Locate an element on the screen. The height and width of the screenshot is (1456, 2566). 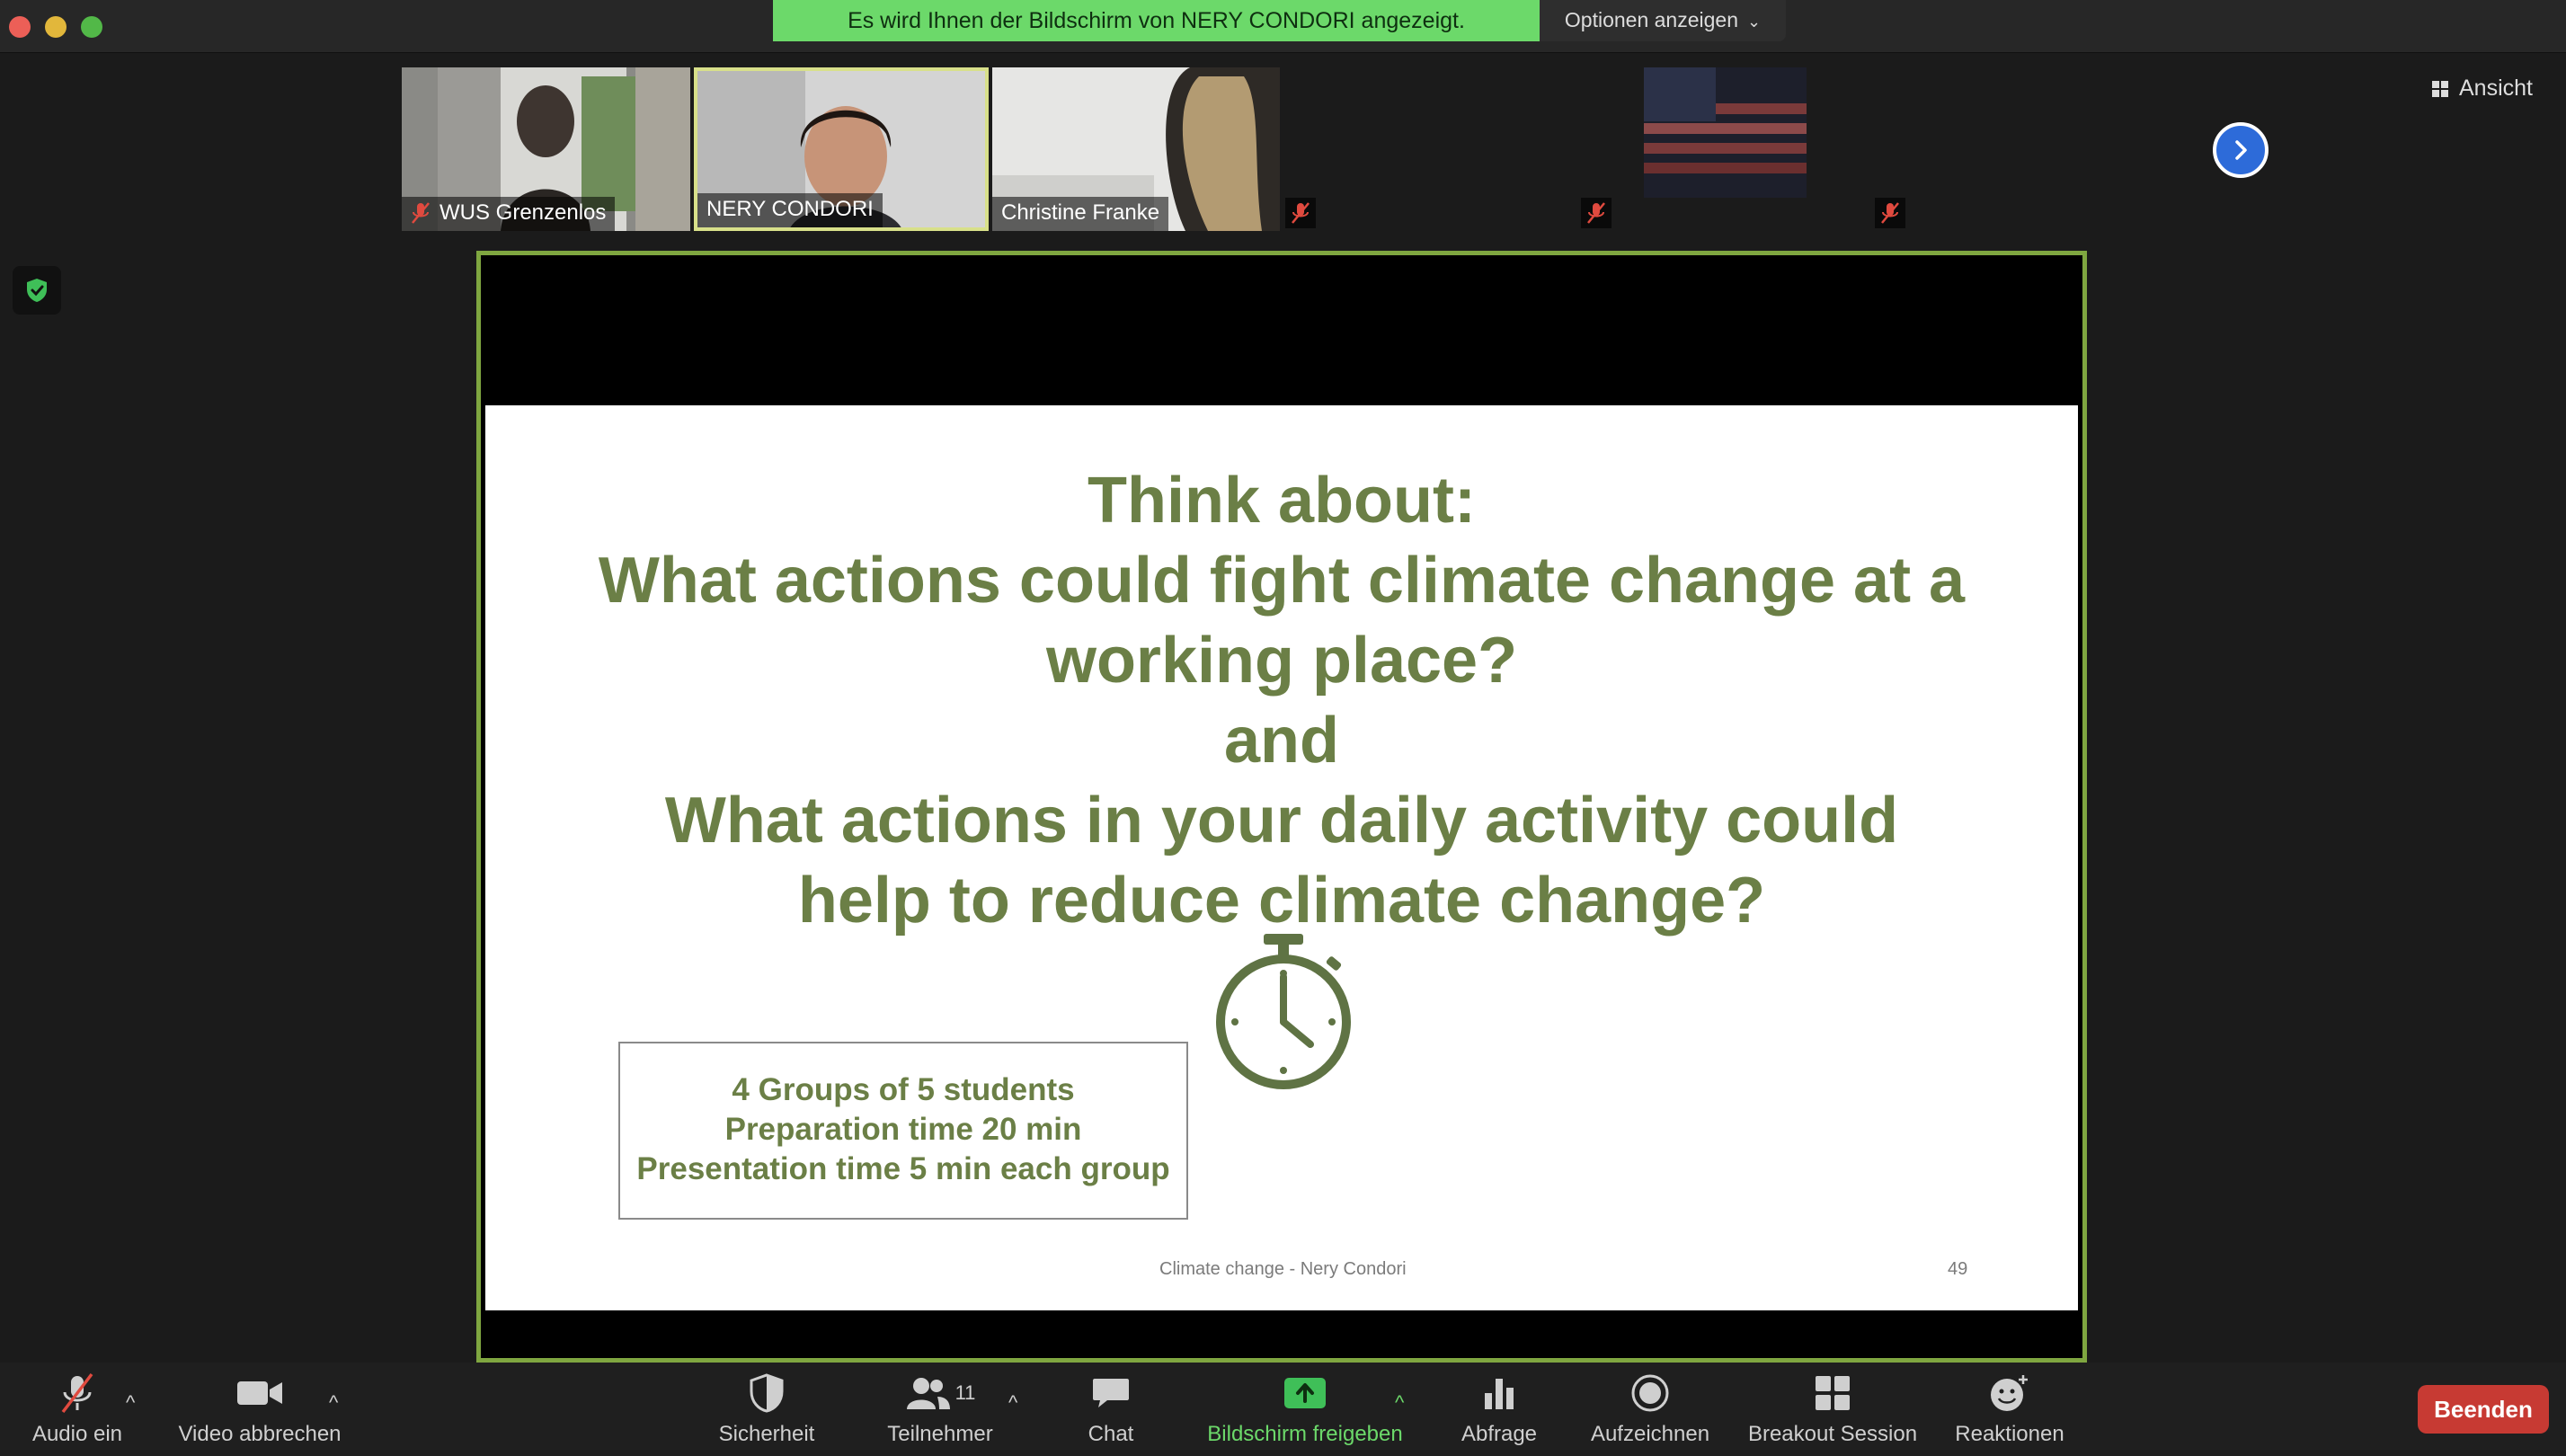
security-label: Sicherheit is located at coordinates (766, 1434).